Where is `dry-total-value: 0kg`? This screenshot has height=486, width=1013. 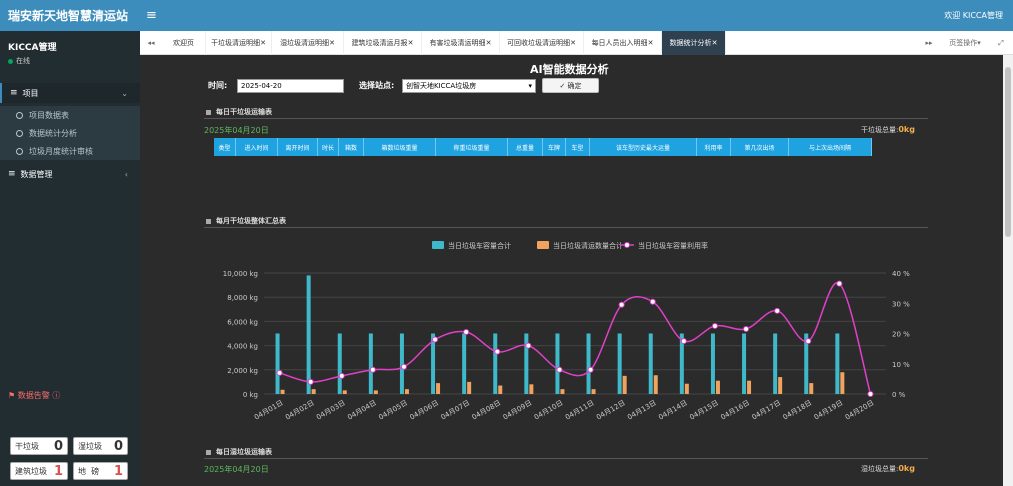 dry-total-value: 0kg is located at coordinates (906, 129).